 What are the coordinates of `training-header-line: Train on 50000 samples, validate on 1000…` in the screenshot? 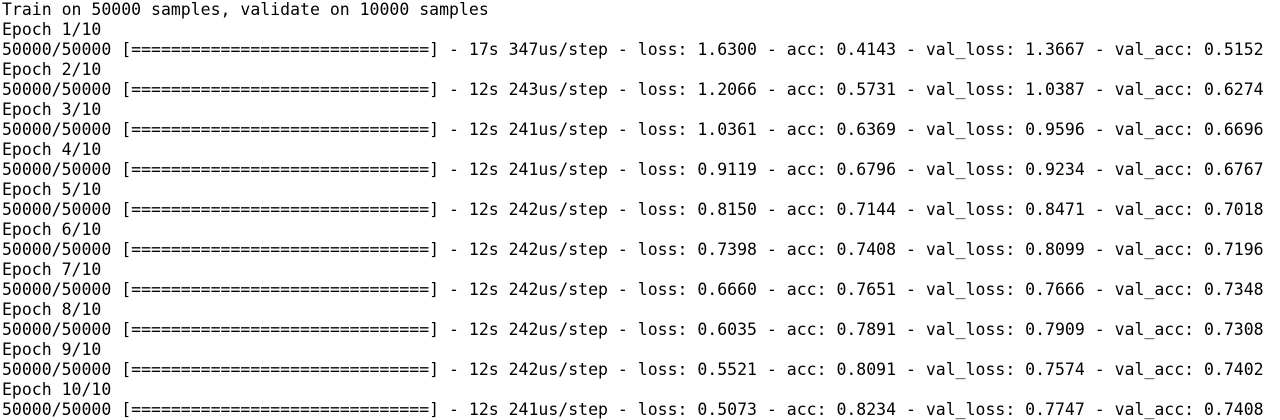 It's located at (245, 9).